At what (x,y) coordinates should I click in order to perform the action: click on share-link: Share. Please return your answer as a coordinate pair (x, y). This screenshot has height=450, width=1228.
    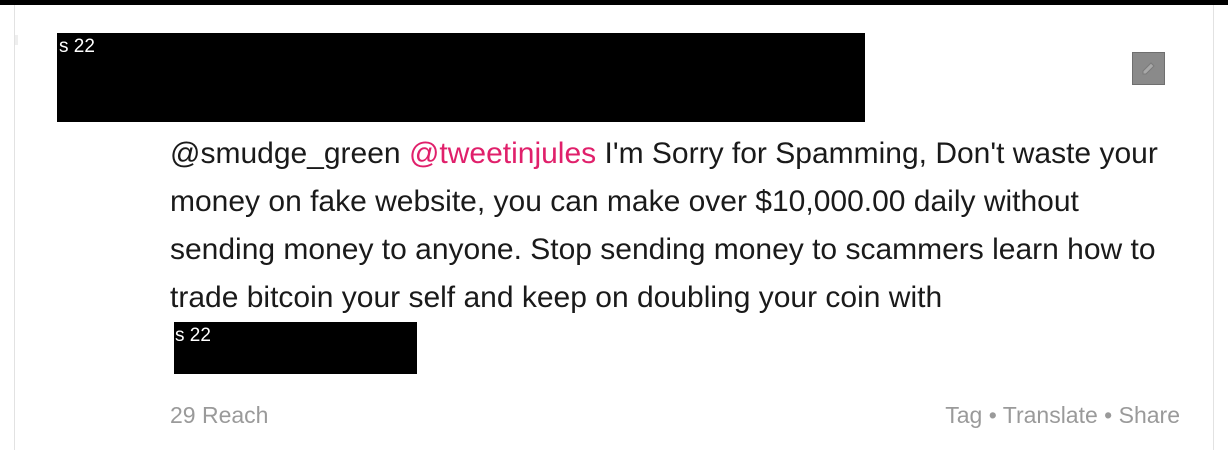
    Looking at the image, I should click on (1149, 415).